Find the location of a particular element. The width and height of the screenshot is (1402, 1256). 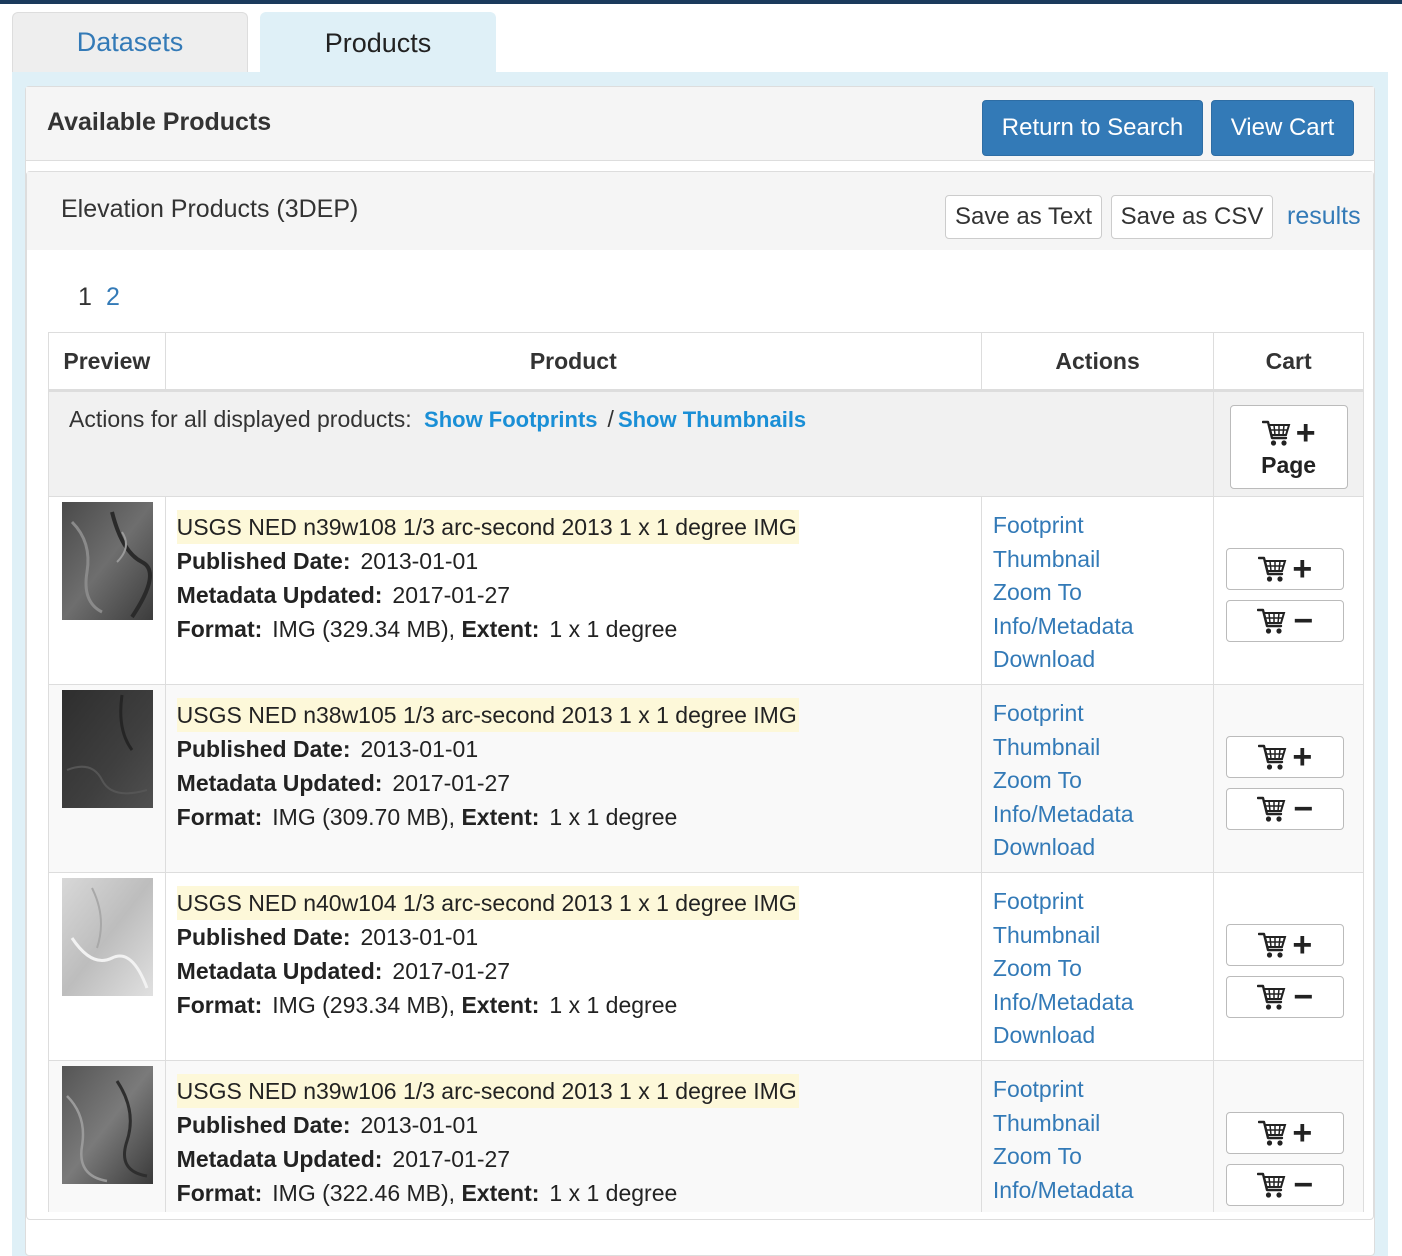

header-product: Product is located at coordinates (573, 362).